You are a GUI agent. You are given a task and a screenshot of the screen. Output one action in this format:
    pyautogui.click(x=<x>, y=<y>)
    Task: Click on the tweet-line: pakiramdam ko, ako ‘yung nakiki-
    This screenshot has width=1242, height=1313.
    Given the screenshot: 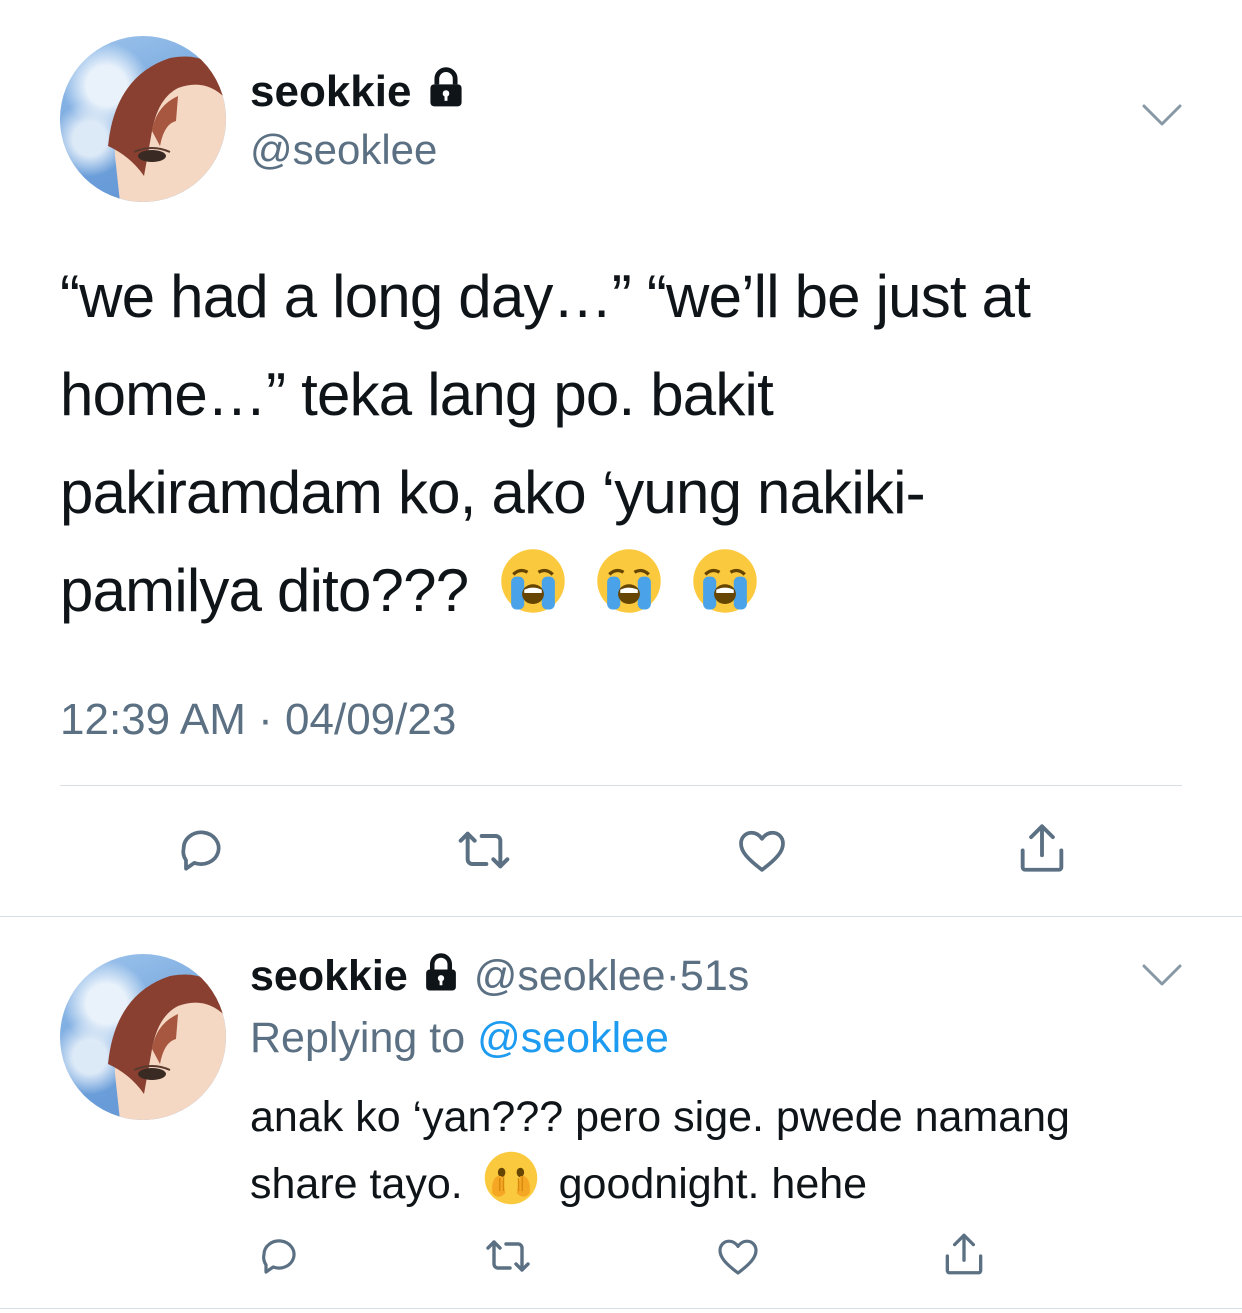 What is the action you would take?
    pyautogui.click(x=493, y=492)
    